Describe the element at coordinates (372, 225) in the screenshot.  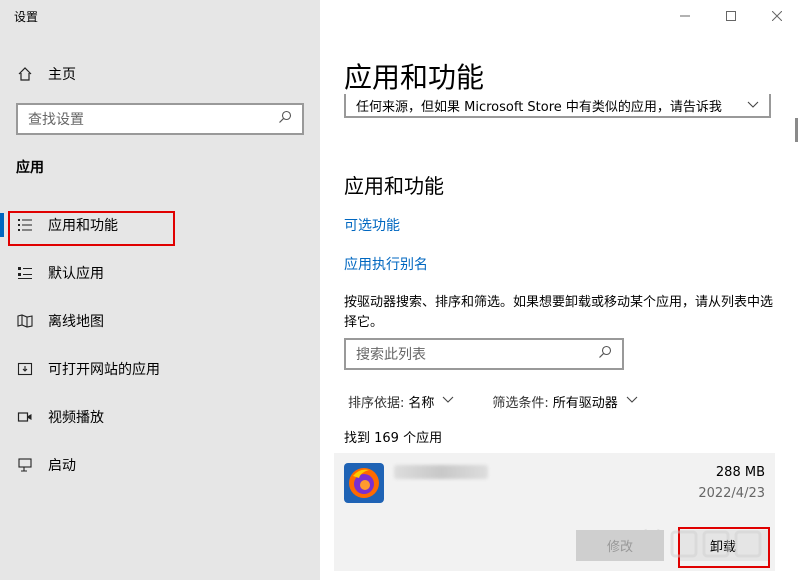
I see `optional-features-link: 可选功能` at that location.